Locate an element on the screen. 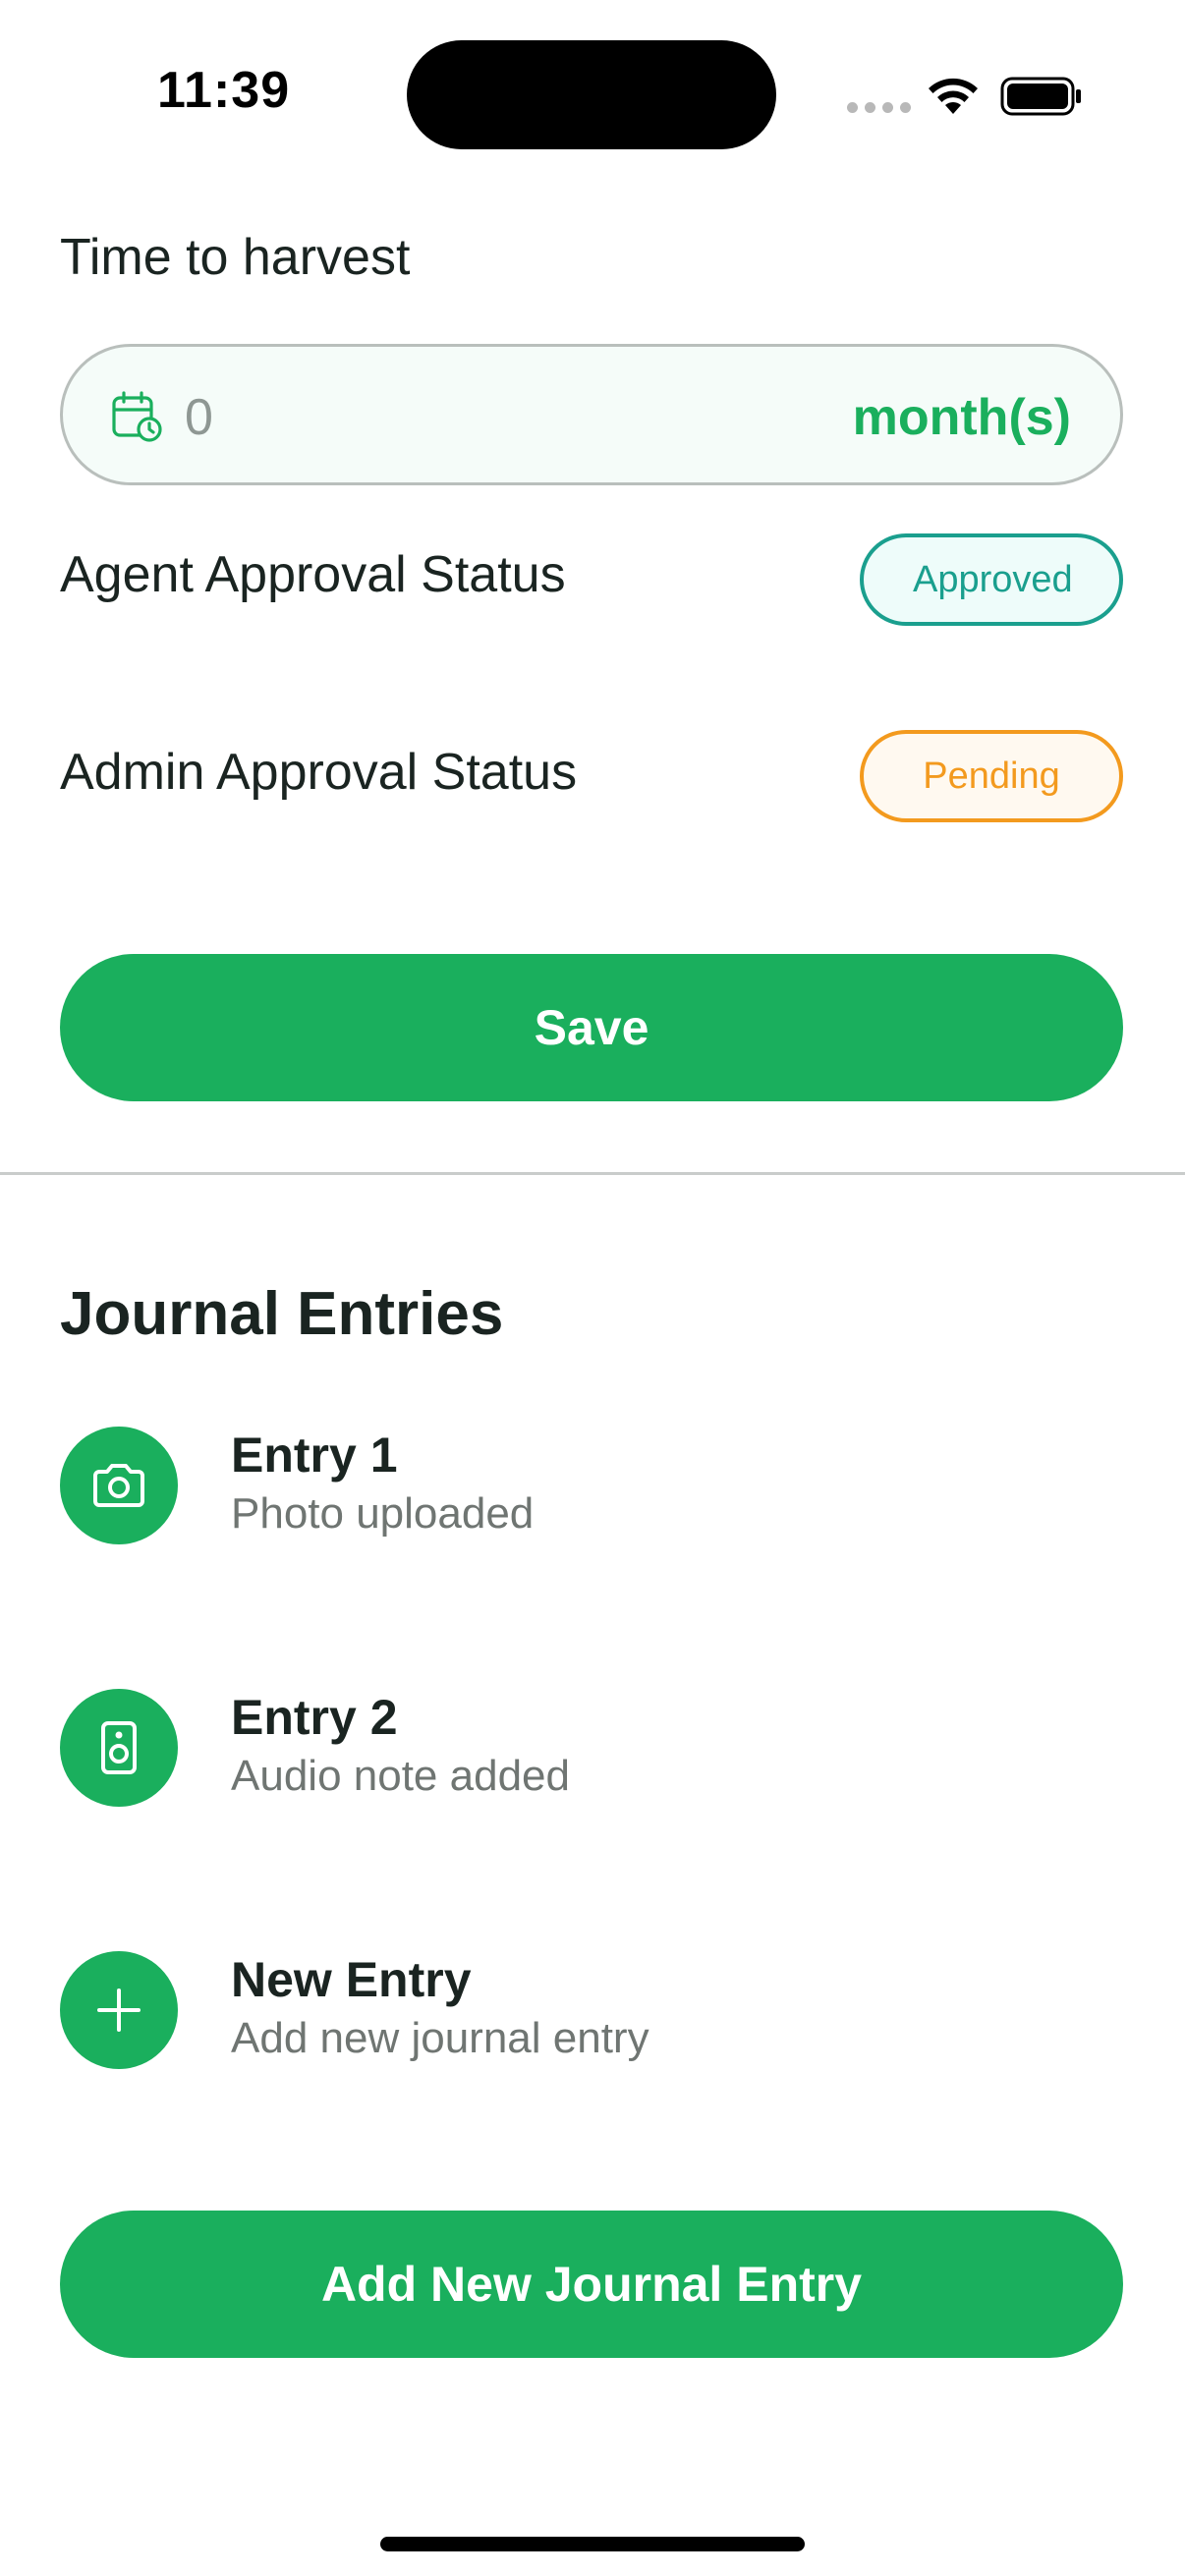 The height and width of the screenshot is (2576, 1185). entry-title: Entry 2 is located at coordinates (315, 1717).